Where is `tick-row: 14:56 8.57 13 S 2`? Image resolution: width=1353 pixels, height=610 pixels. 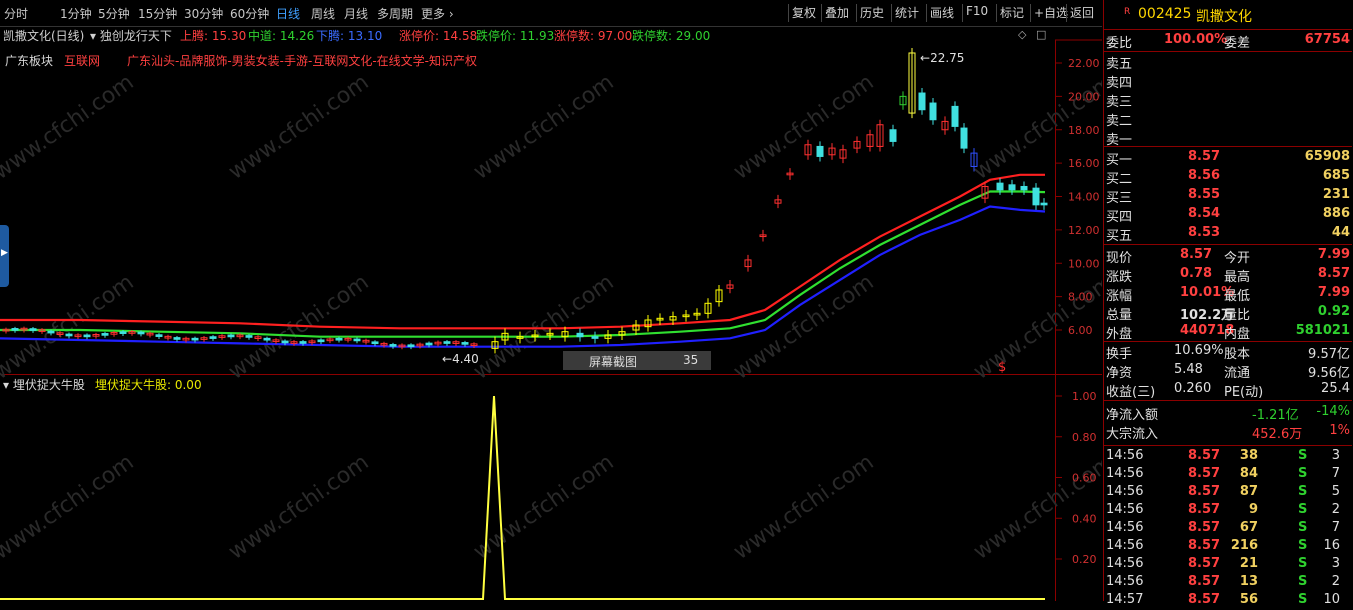 tick-row: 14:56 8.57 13 S 2 is located at coordinates (1227, 583).